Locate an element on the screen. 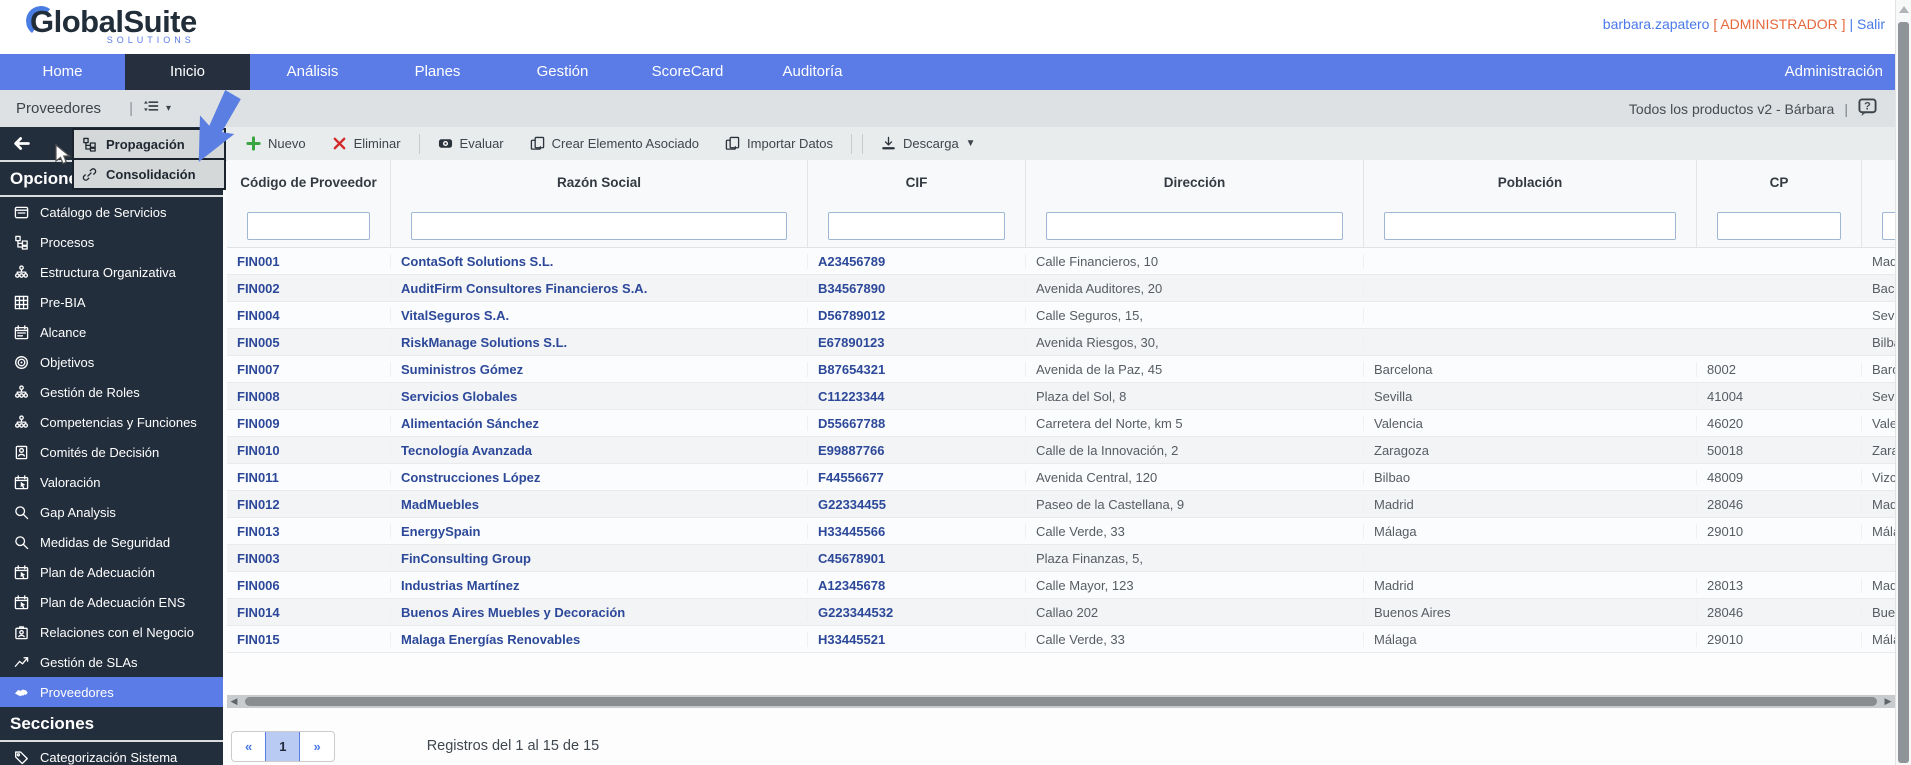  filter-input-codigo is located at coordinates (308, 226).